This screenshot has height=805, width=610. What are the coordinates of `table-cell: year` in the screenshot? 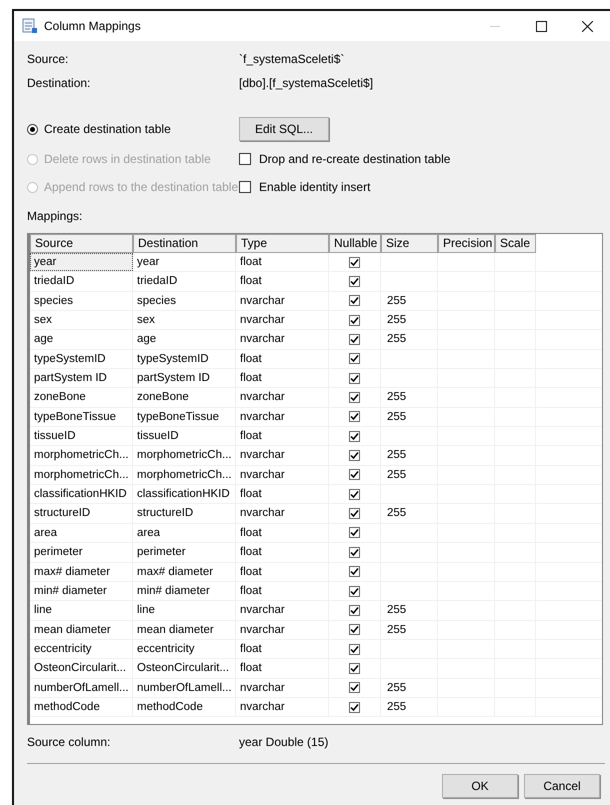 It's located at (81, 262).